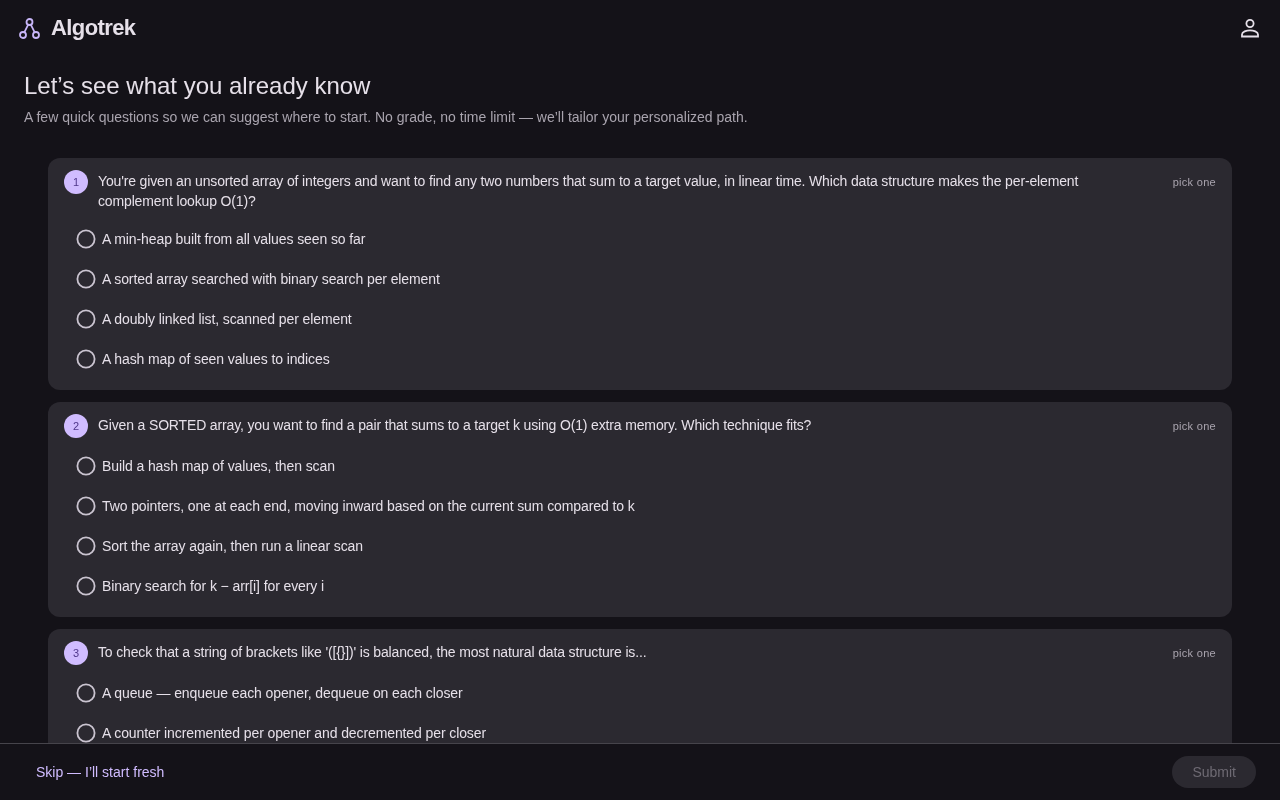  I want to click on account-button, so click(1250, 28).